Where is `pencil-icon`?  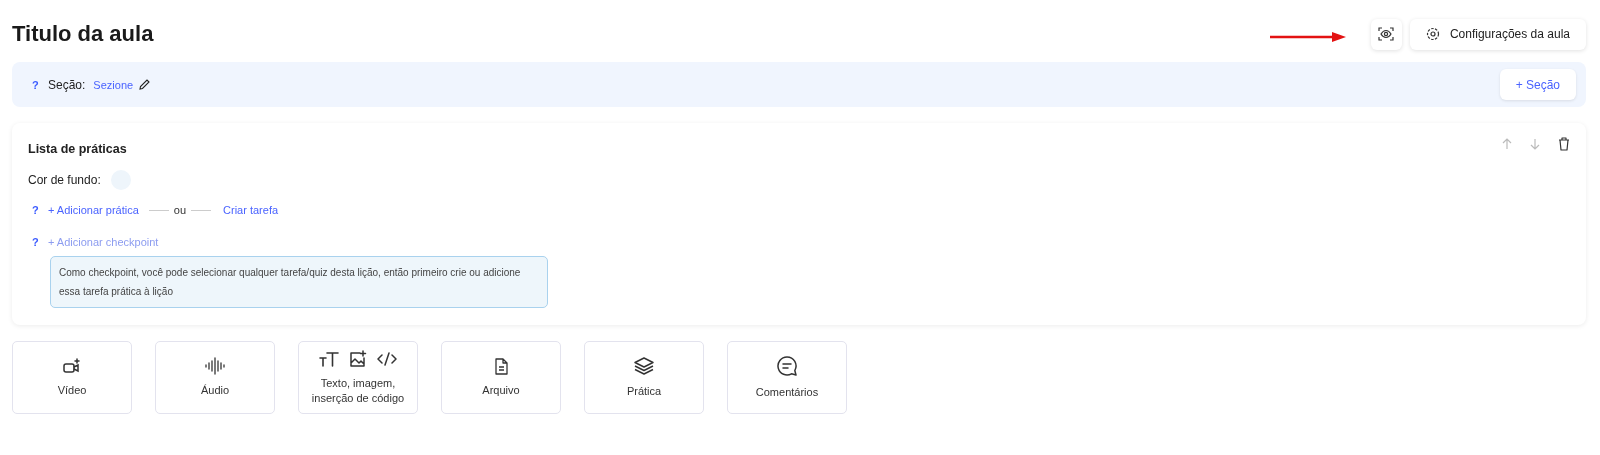
pencil-icon is located at coordinates (145, 84).